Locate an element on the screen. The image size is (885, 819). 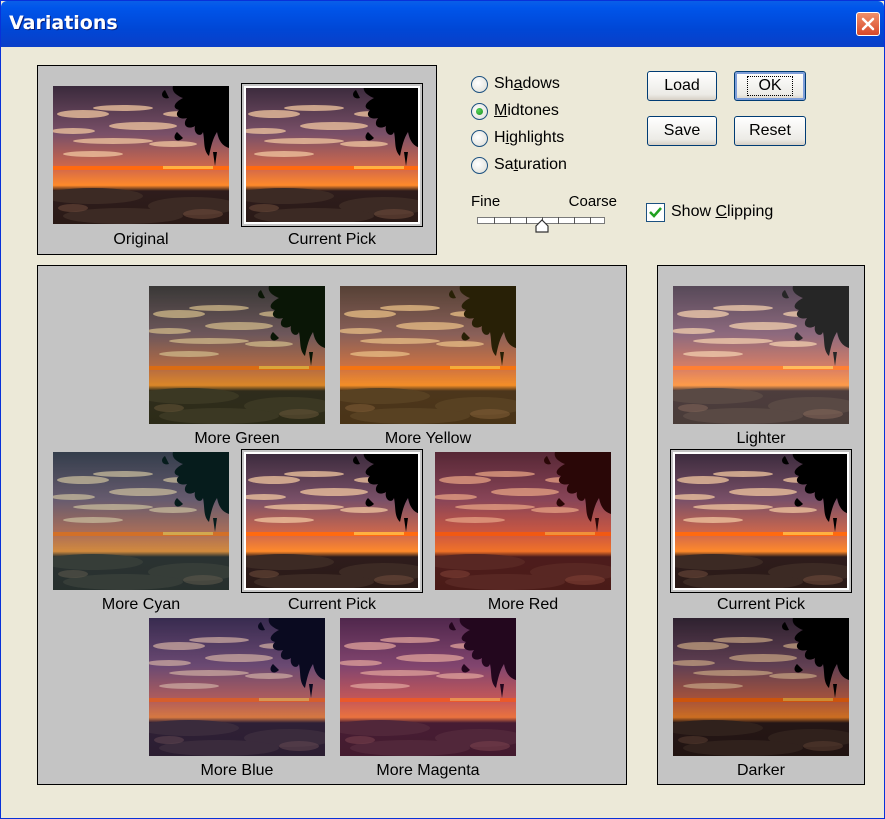
more-cyan-label: More Cyan is located at coordinates (141, 604).